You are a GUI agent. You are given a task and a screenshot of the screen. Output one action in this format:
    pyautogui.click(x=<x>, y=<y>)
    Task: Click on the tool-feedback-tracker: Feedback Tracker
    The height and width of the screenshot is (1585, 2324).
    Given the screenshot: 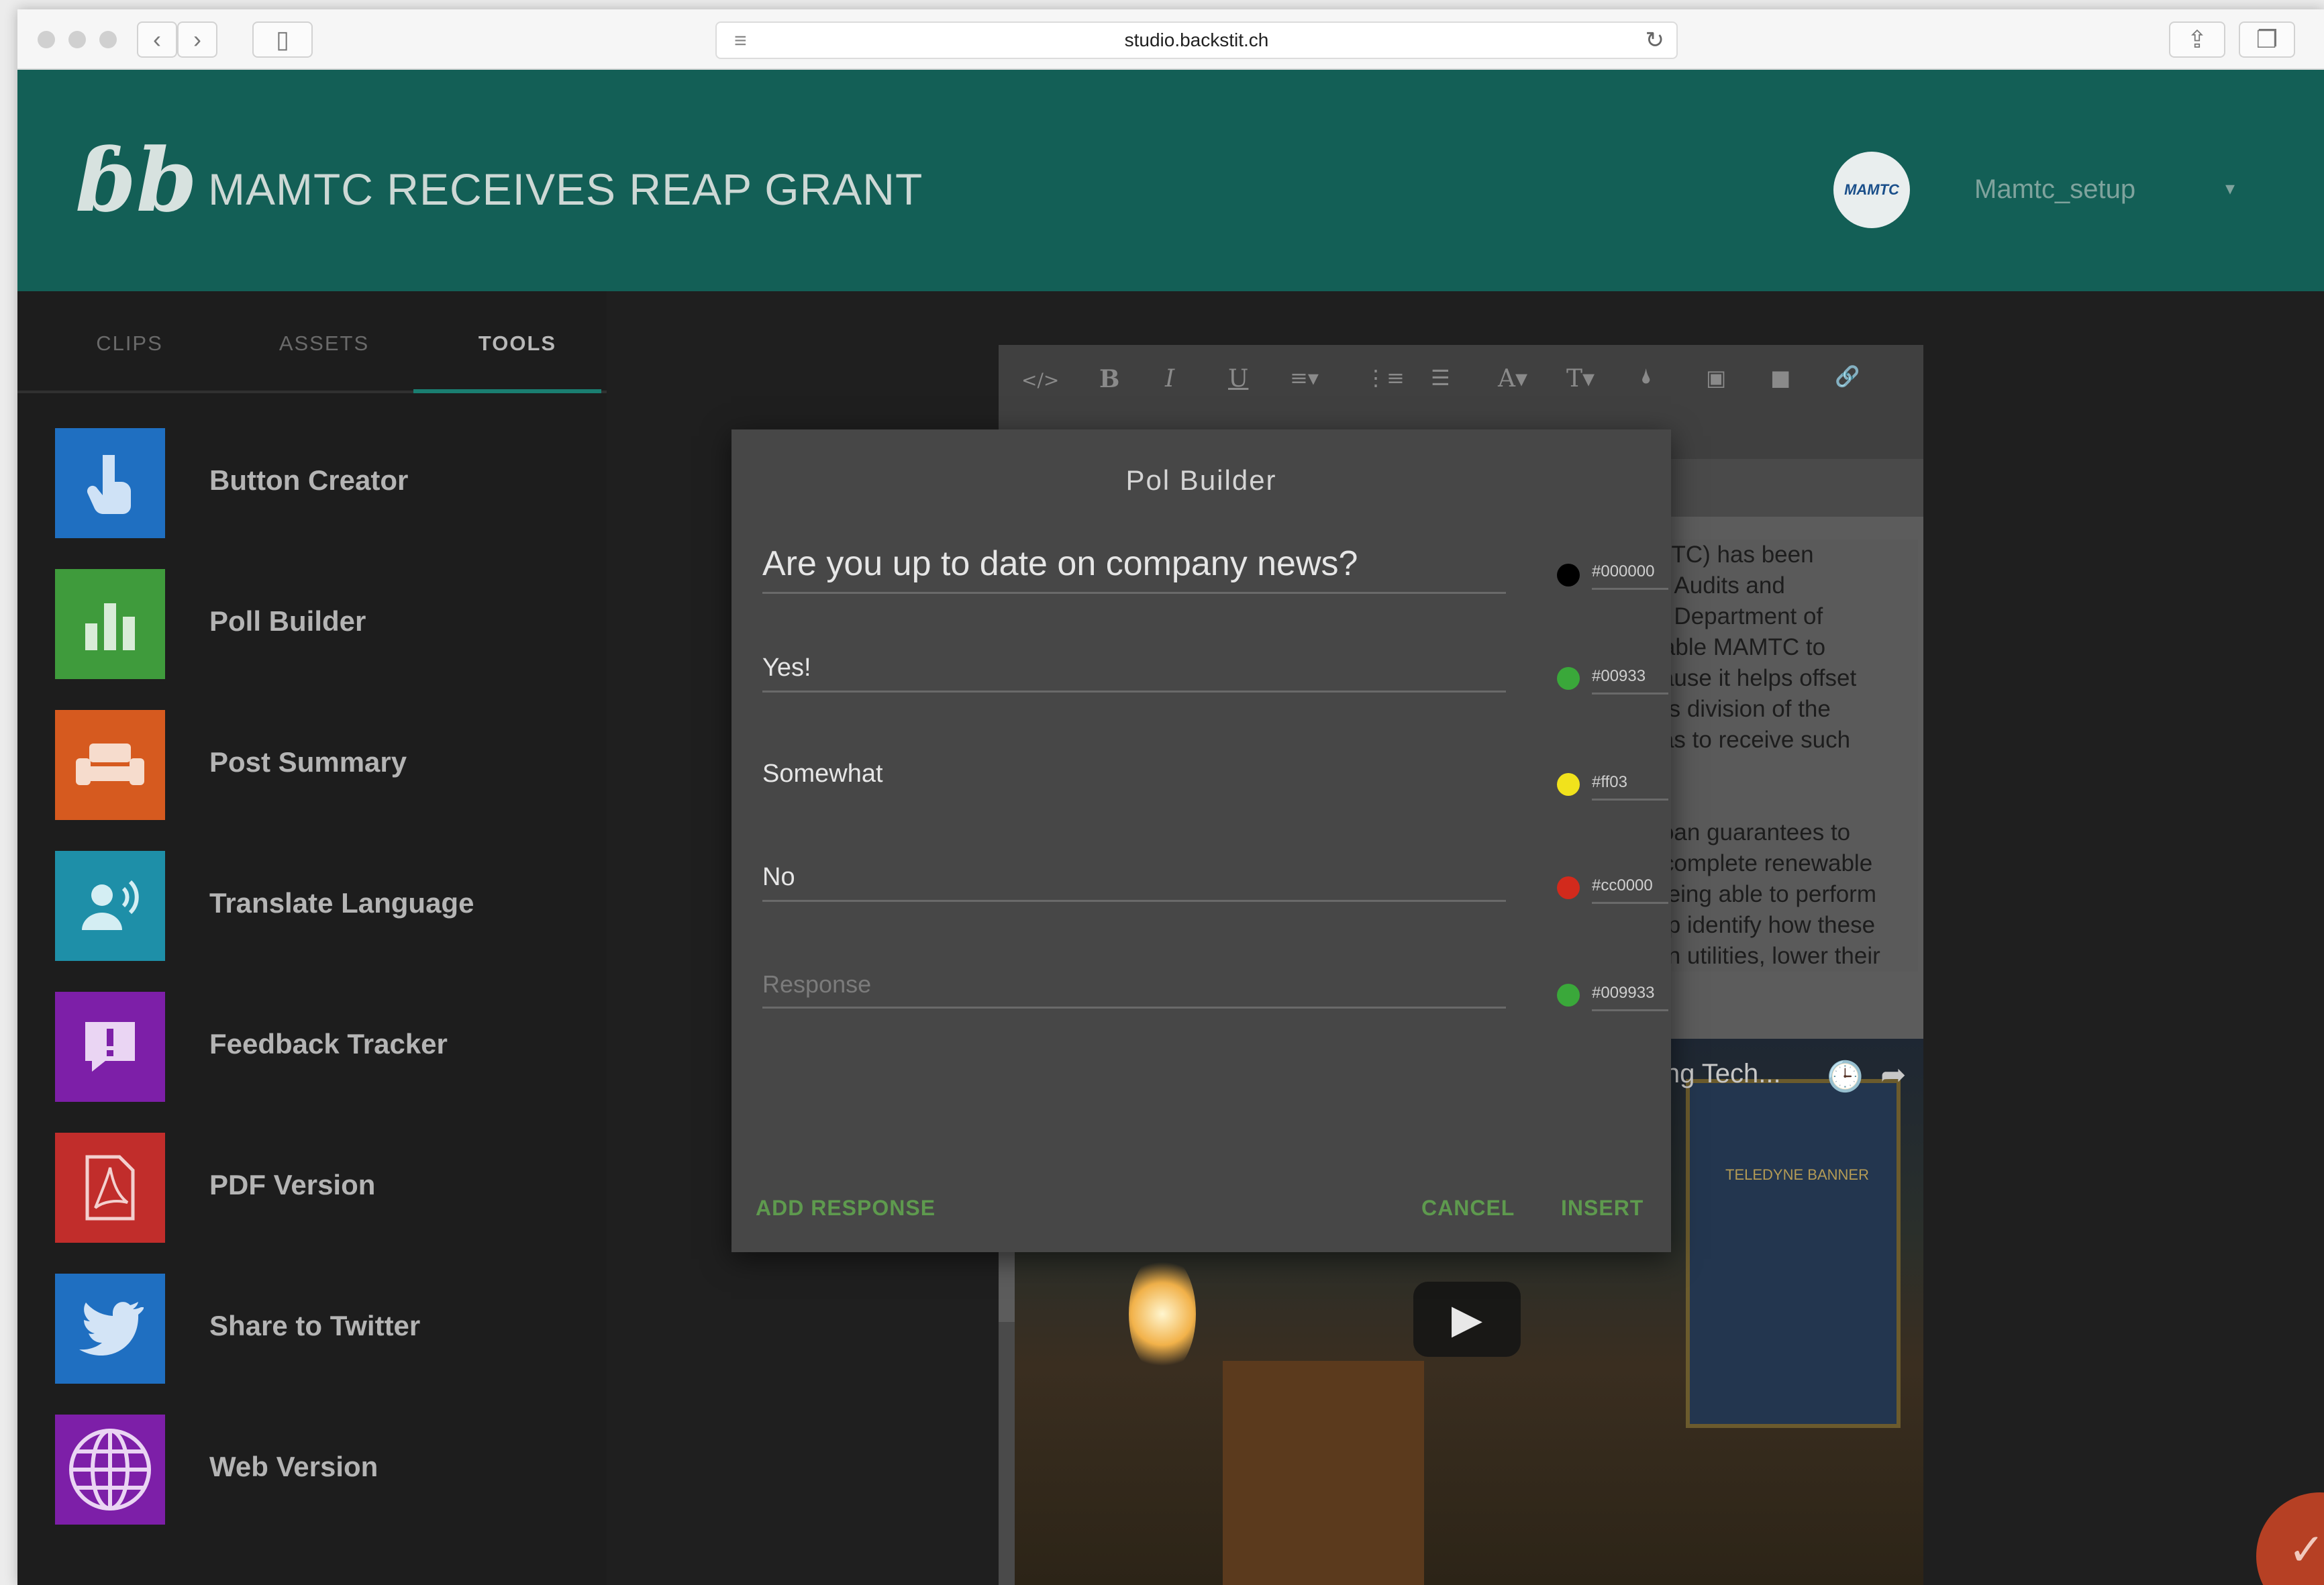 What is the action you would take?
    pyautogui.click(x=323, y=1047)
    